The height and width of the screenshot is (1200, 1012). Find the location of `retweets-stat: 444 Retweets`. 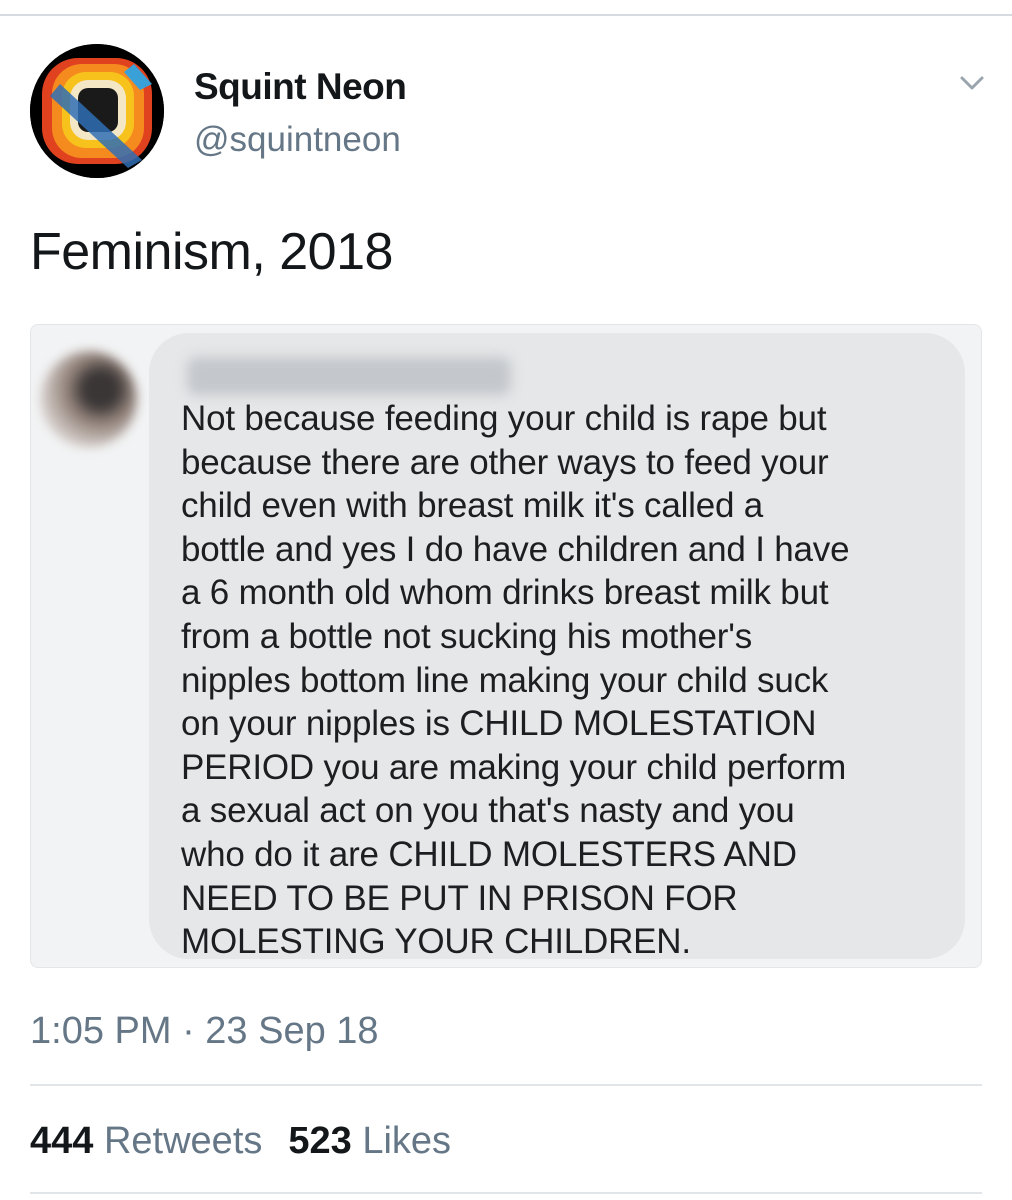

retweets-stat: 444 Retweets is located at coordinates (146, 1141).